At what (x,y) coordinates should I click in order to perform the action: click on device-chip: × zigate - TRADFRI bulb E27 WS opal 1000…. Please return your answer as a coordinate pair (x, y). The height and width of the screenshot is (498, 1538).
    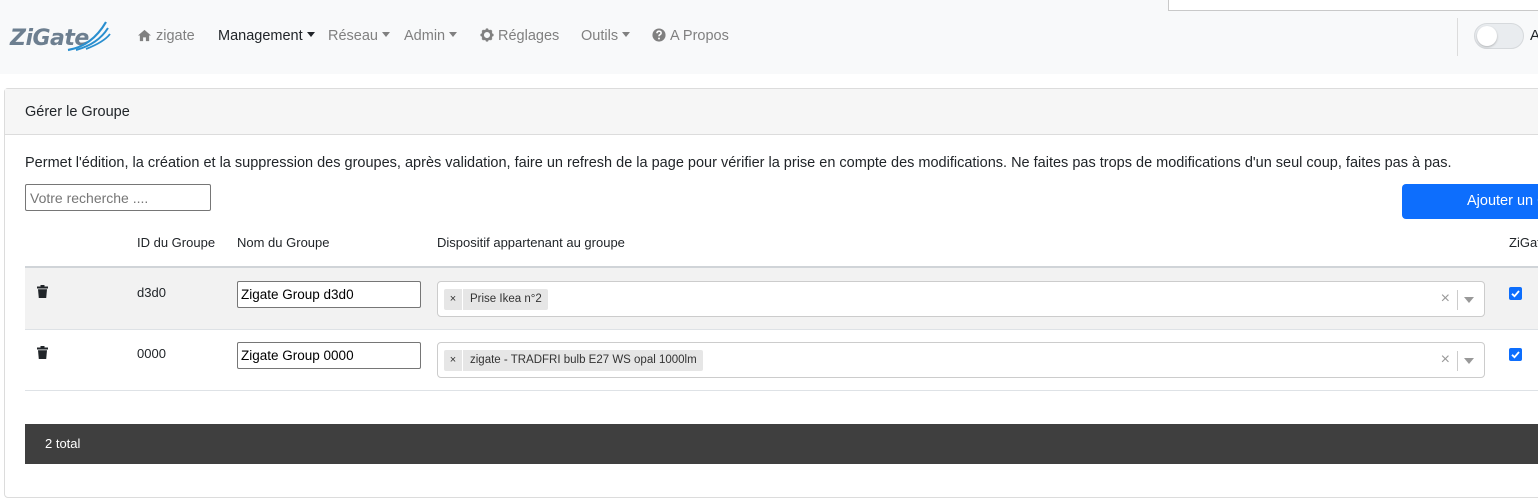
    Looking at the image, I should click on (573, 360).